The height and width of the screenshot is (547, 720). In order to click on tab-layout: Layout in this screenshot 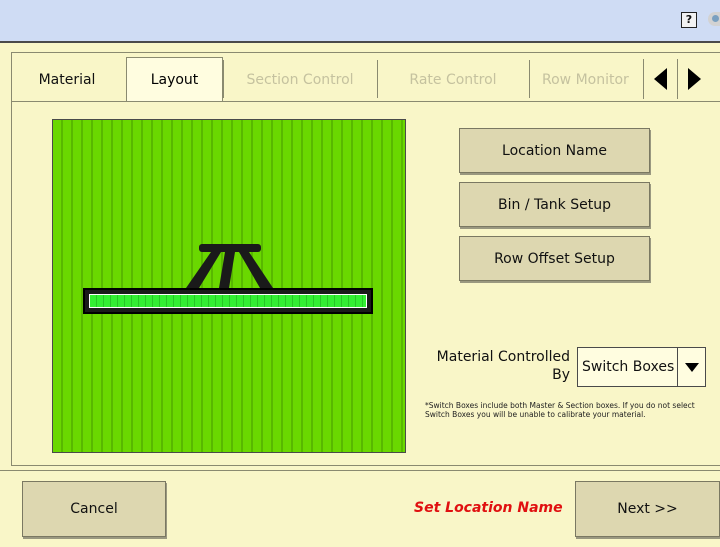, I will do `click(174, 79)`.